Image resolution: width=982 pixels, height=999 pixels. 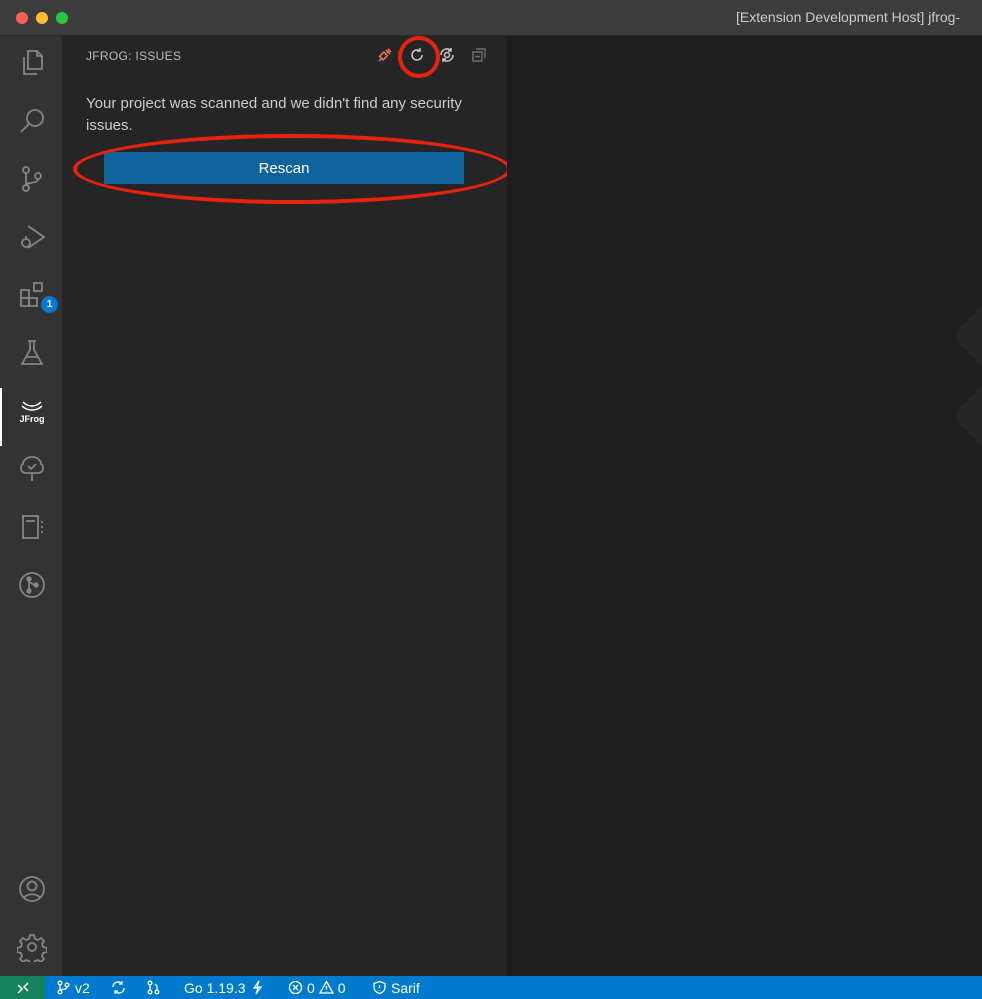 What do you see at coordinates (479, 55) in the screenshot?
I see `collapse-all-icon` at bounding box center [479, 55].